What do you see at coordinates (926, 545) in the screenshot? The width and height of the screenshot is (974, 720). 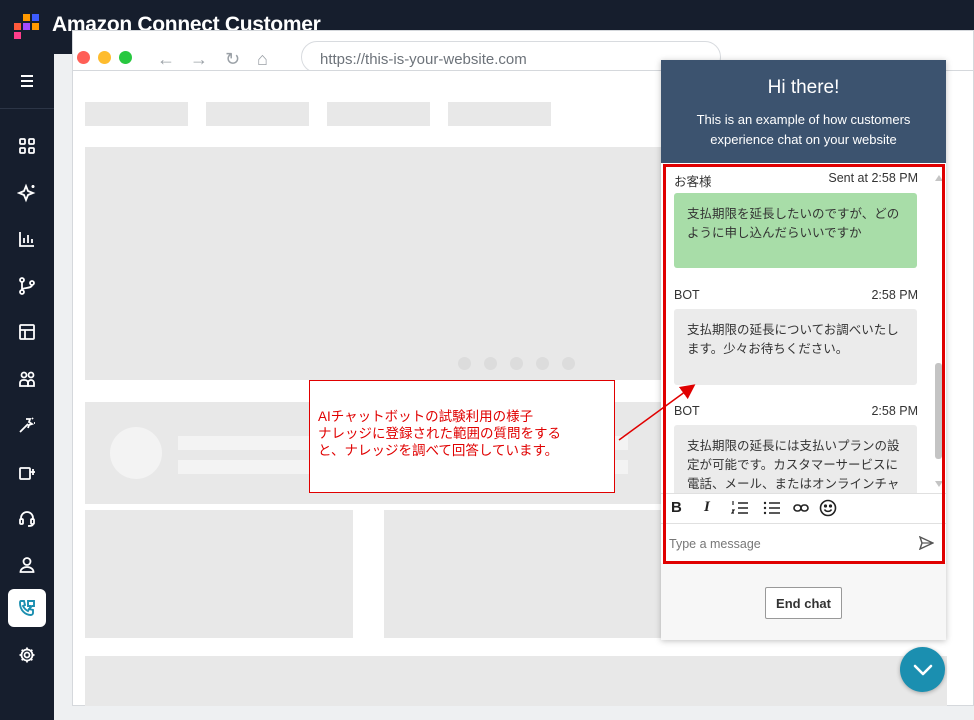 I see `send-icon` at bounding box center [926, 545].